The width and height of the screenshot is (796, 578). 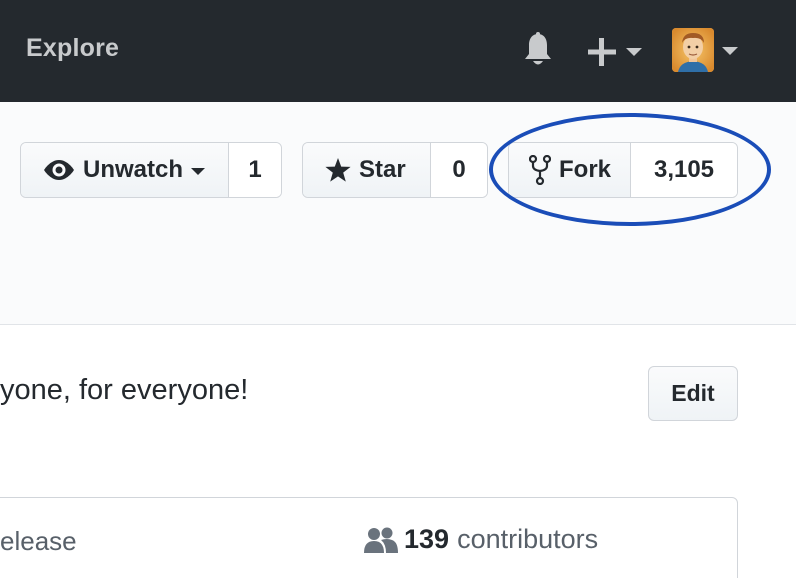 What do you see at coordinates (684, 170) in the screenshot?
I see `forks-count: 3,105` at bounding box center [684, 170].